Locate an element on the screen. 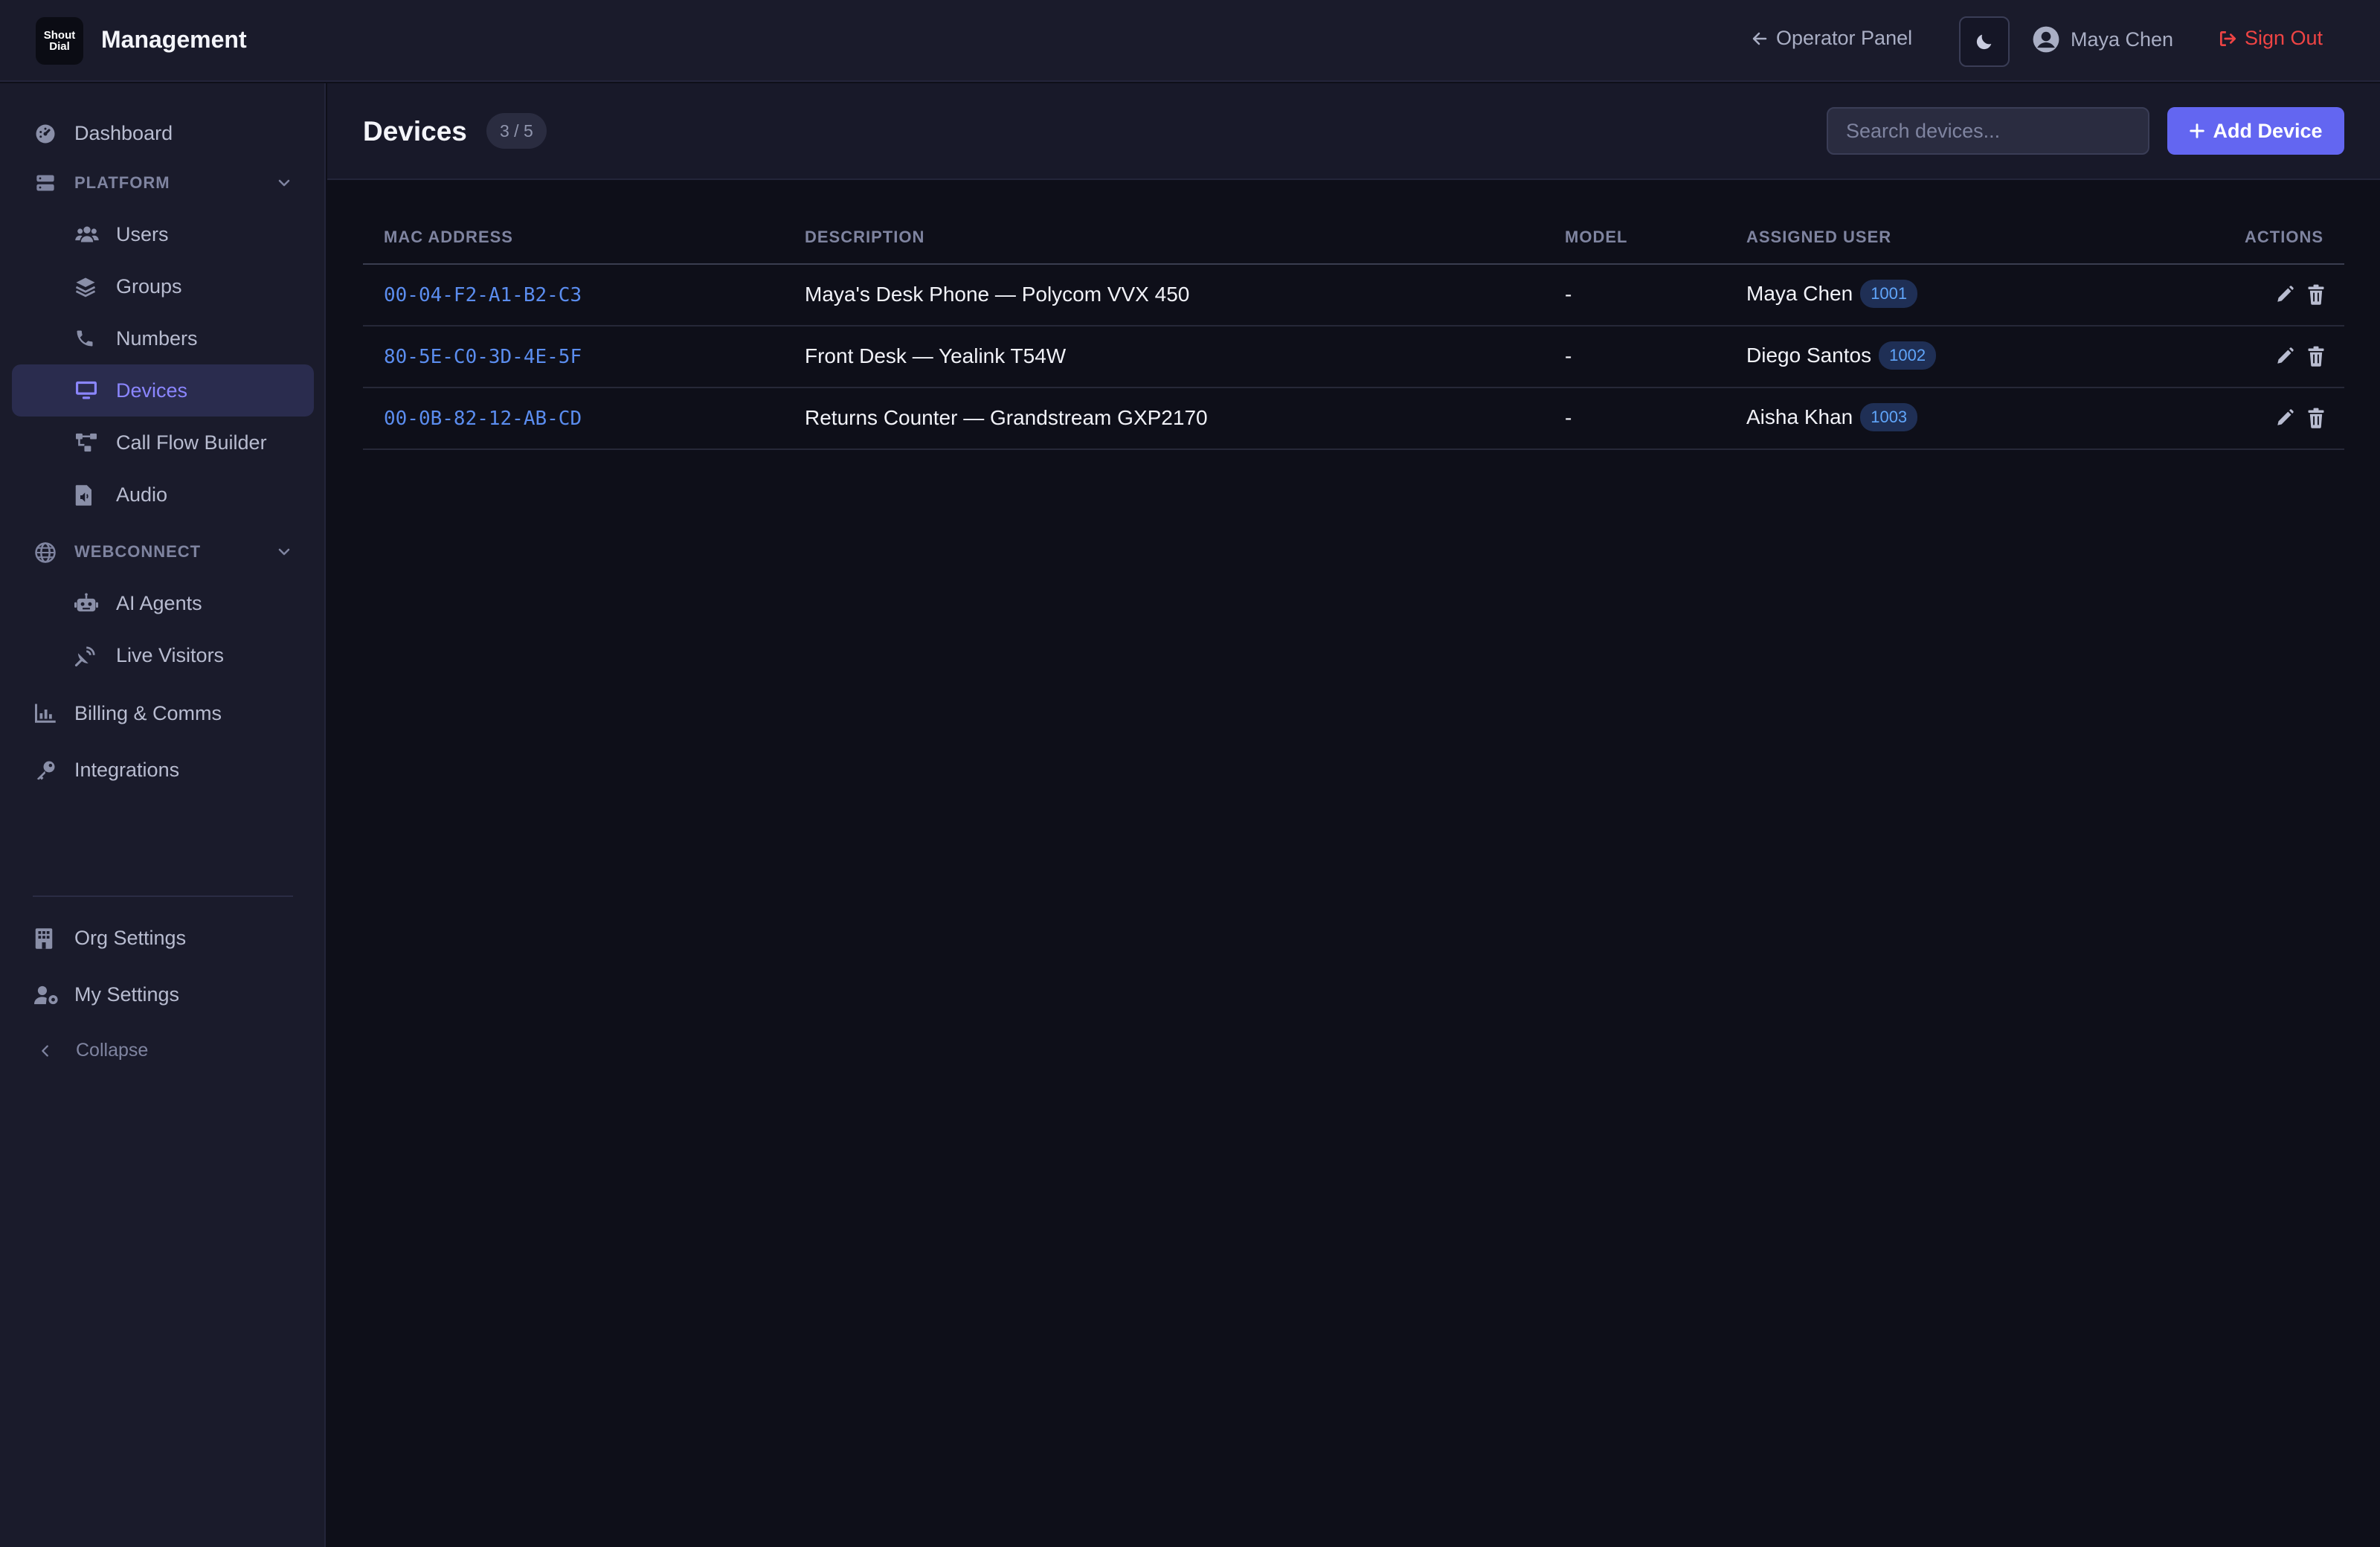  mac-address-link: 00-0B-82-12-AB-CD is located at coordinates (483, 419).